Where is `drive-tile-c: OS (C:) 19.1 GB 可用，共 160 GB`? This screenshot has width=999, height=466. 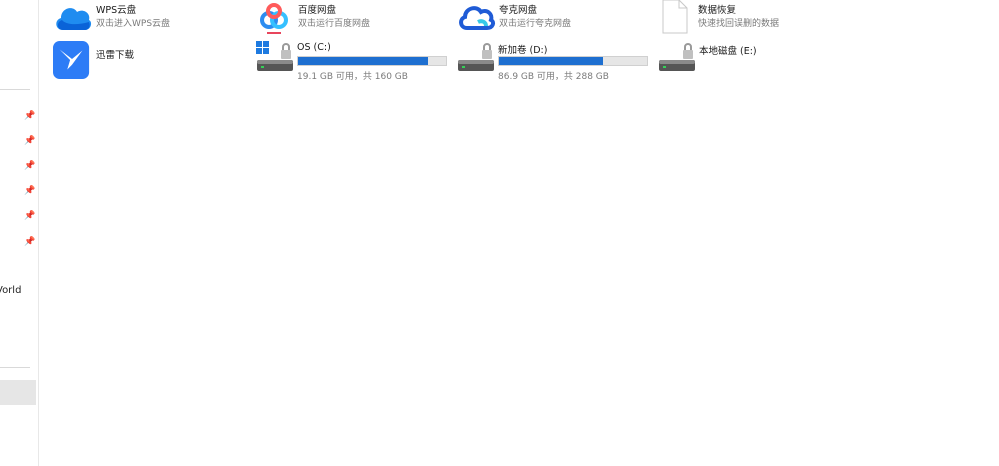
drive-tile-c: OS (C:) 19.1 GB 可用，共 160 GB is located at coordinates (352, 61).